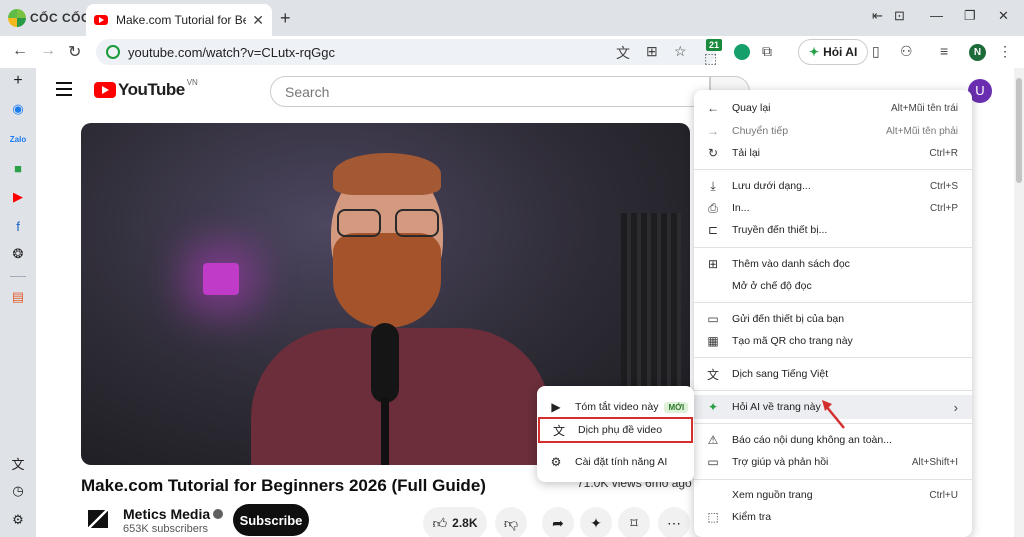 The height and width of the screenshot is (537, 1024). What do you see at coordinates (74, 52) in the screenshot?
I see `reload-button: ↻` at bounding box center [74, 52].